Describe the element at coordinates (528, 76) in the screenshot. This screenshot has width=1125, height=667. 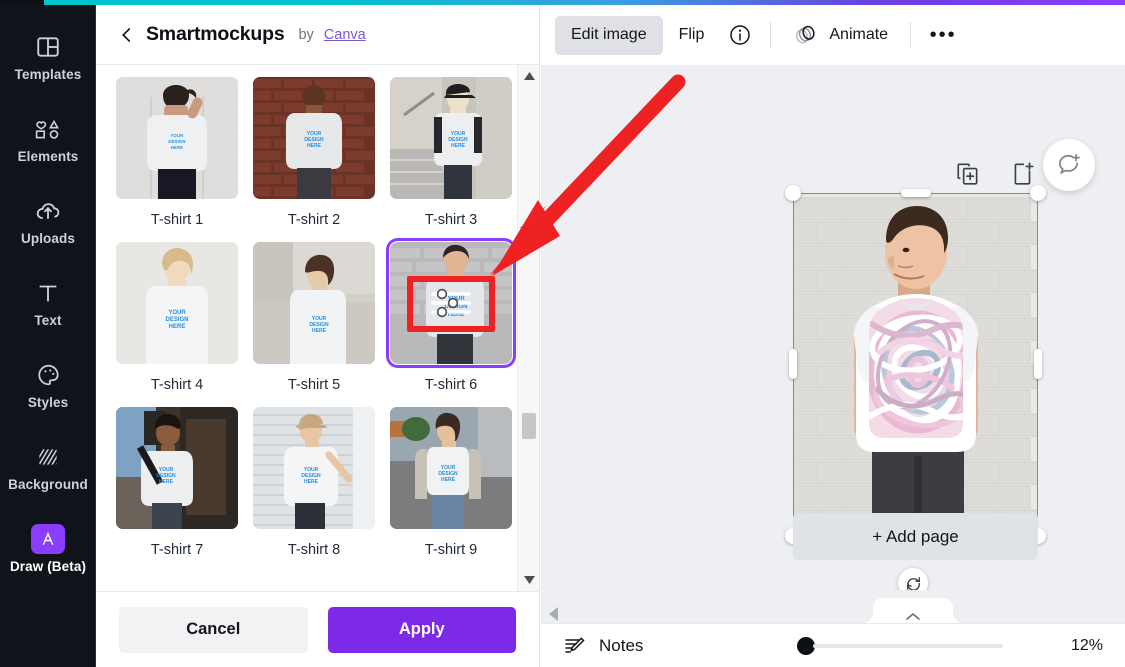
I see `scroll-up-arrow-icon` at that location.